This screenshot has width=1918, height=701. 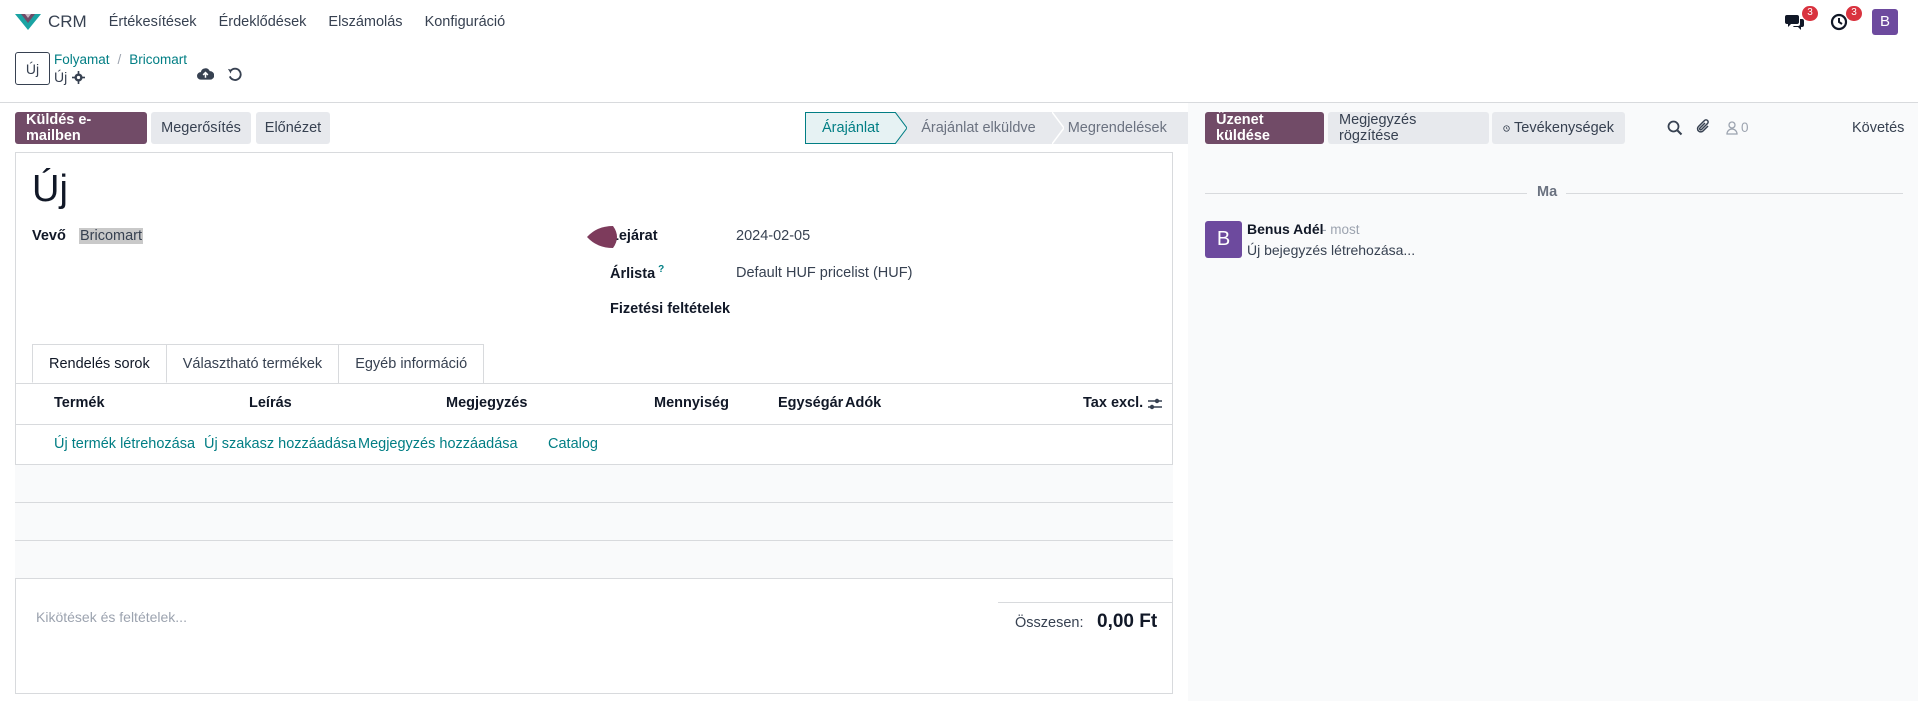 What do you see at coordinates (411, 363) in the screenshot?
I see `tab-other-info: Egyéb információ` at bounding box center [411, 363].